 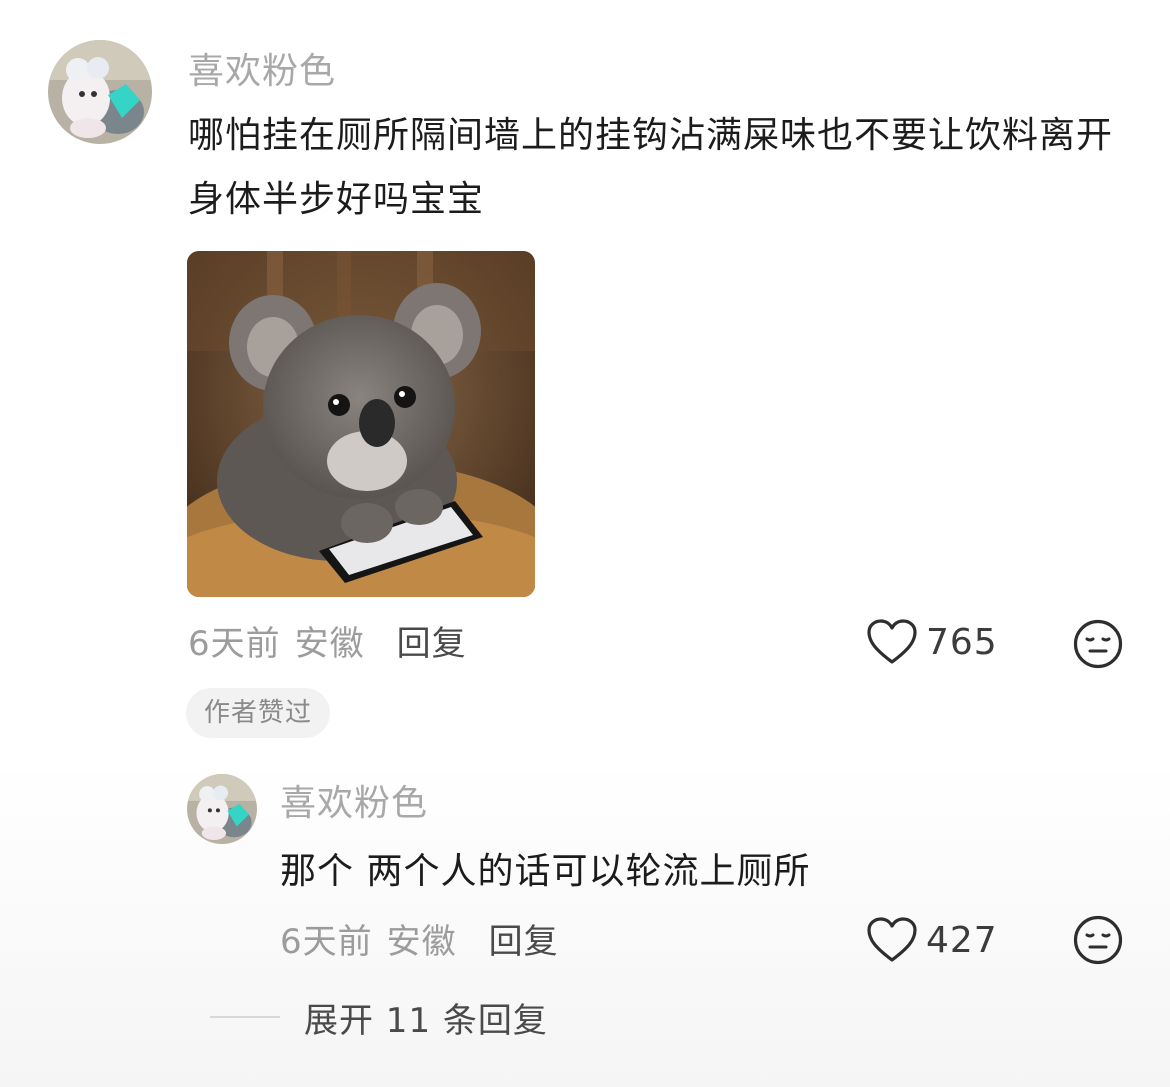 I want to click on like-button: 765, so click(x=932, y=642).